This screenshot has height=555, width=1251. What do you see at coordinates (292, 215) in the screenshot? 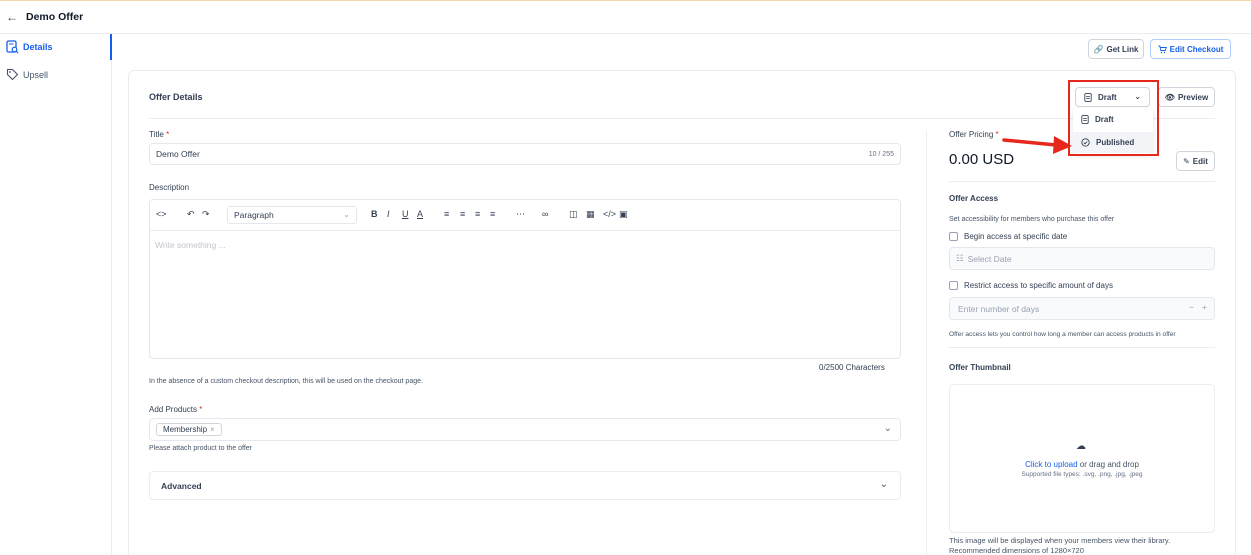
I see `paragraph-select: Paragraph ⌄` at bounding box center [292, 215].